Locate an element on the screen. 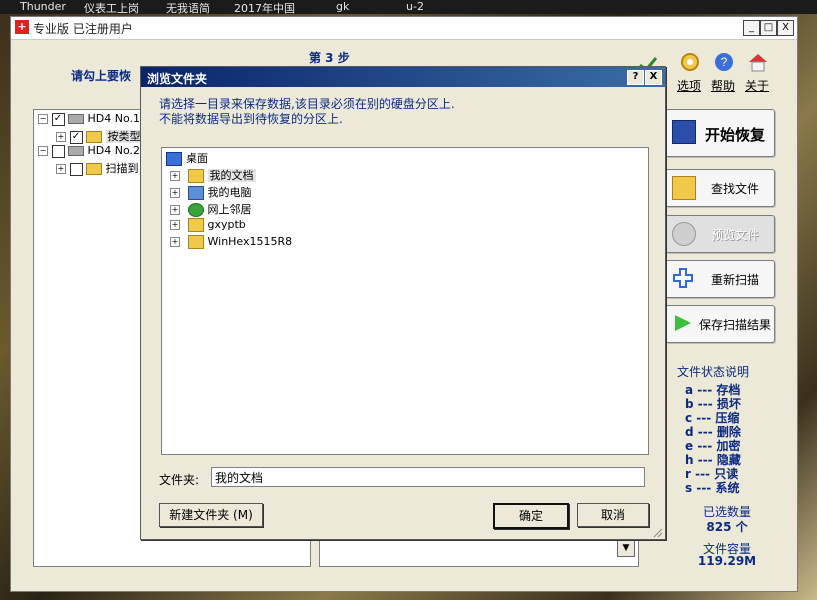 The width and height of the screenshot is (817, 600). taskbar-item: u-2 is located at coordinates (415, 6).